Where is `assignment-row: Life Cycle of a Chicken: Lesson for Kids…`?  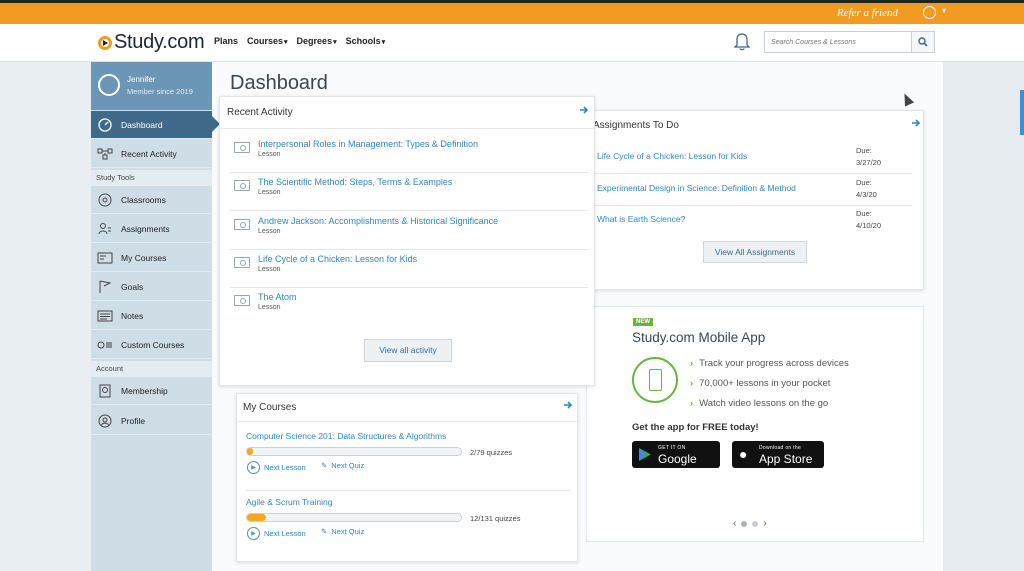 assignment-row: Life Cycle of a Chicken: Lesson for Kids… is located at coordinates (753, 158).